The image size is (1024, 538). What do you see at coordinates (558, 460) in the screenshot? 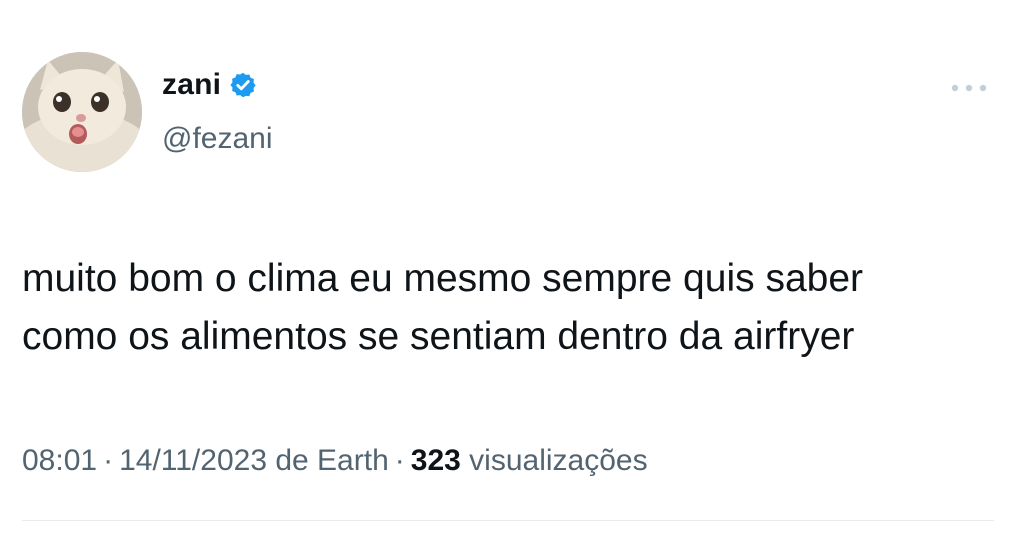
I see `views-label: visualizações` at bounding box center [558, 460].